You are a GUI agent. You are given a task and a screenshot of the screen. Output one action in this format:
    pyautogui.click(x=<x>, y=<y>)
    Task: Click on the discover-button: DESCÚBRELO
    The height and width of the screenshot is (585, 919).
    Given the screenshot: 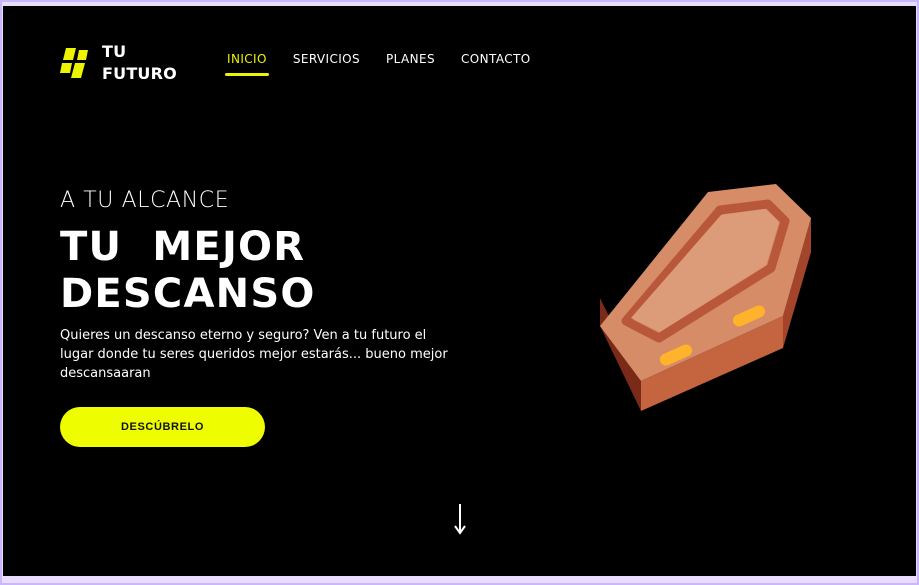 What is the action you would take?
    pyautogui.click(x=162, y=427)
    